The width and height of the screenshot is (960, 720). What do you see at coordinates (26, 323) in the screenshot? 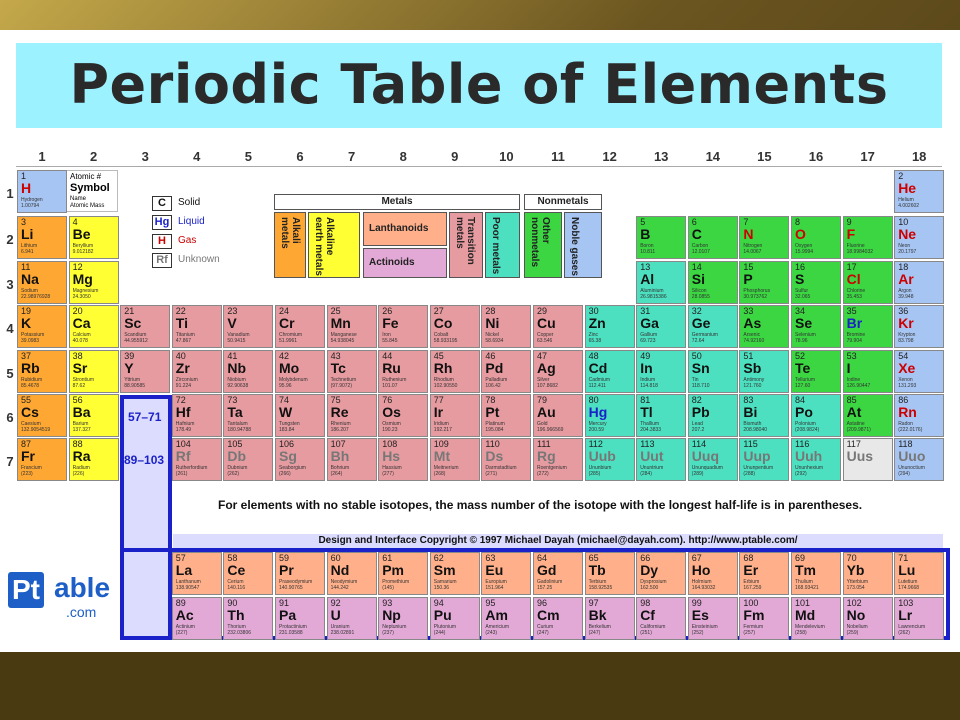
I see `element-symbol: K` at bounding box center [26, 323].